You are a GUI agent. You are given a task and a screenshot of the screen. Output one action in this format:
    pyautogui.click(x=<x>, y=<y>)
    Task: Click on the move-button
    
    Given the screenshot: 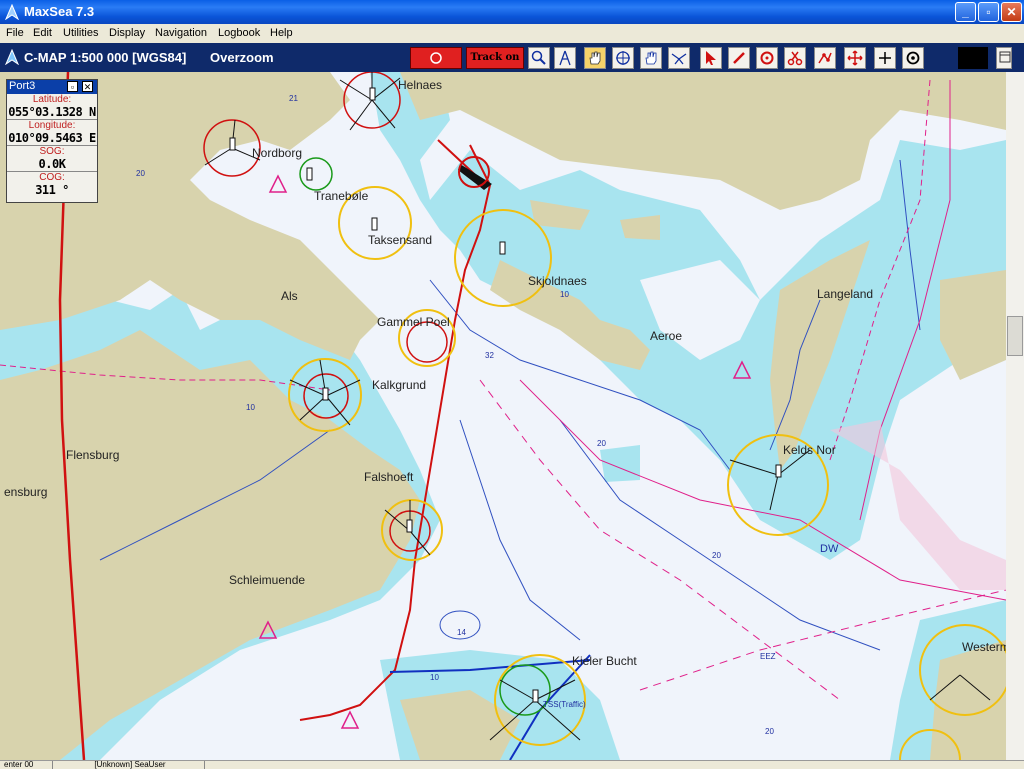 What is the action you would take?
    pyautogui.click(x=855, y=58)
    